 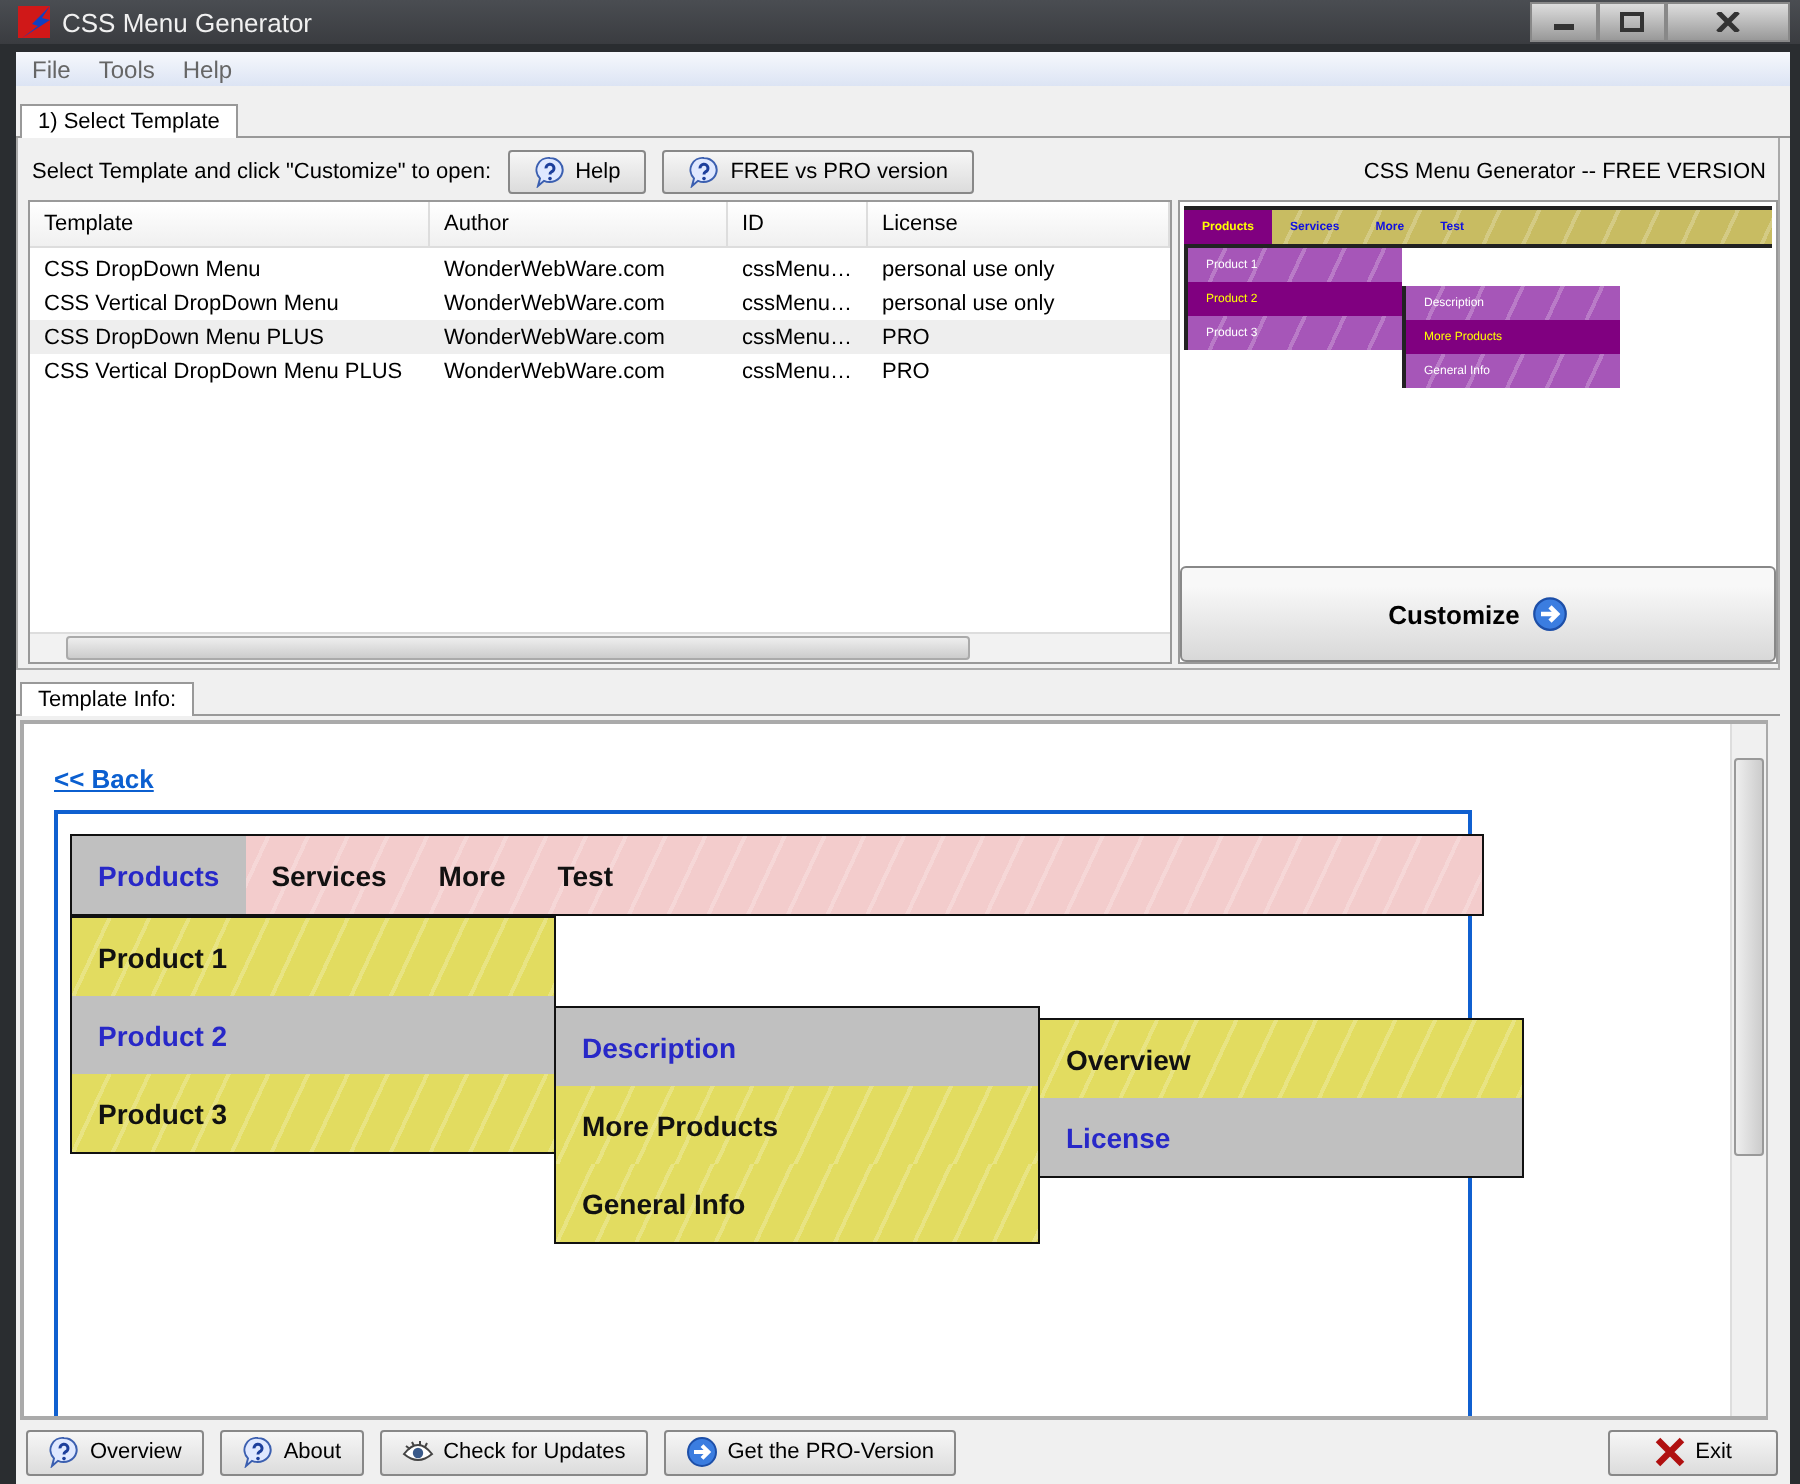 What do you see at coordinates (34, 22) in the screenshot?
I see `app-icon` at bounding box center [34, 22].